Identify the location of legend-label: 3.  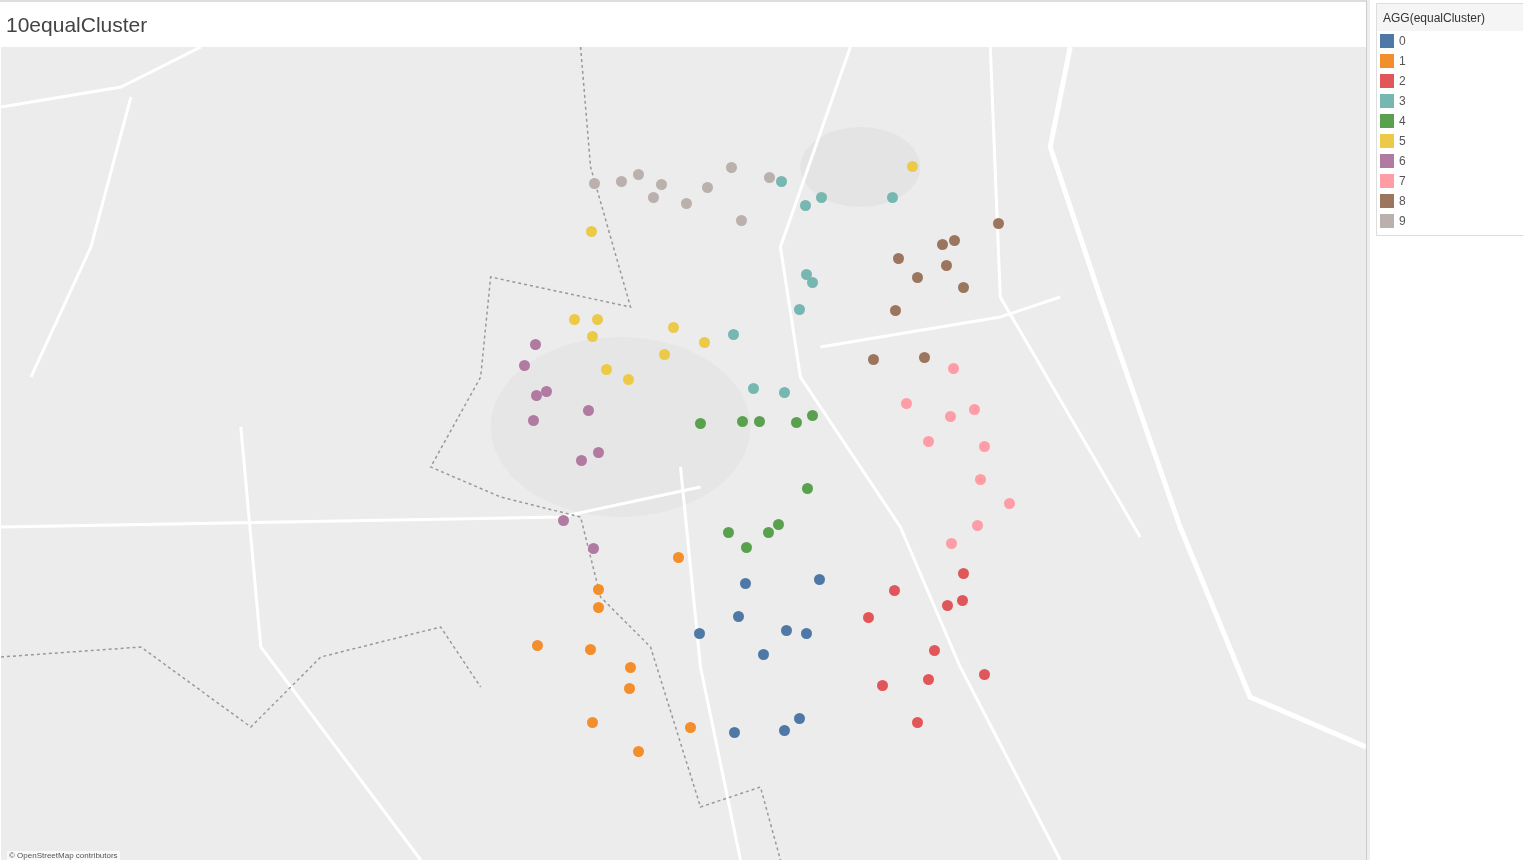
(1402, 101).